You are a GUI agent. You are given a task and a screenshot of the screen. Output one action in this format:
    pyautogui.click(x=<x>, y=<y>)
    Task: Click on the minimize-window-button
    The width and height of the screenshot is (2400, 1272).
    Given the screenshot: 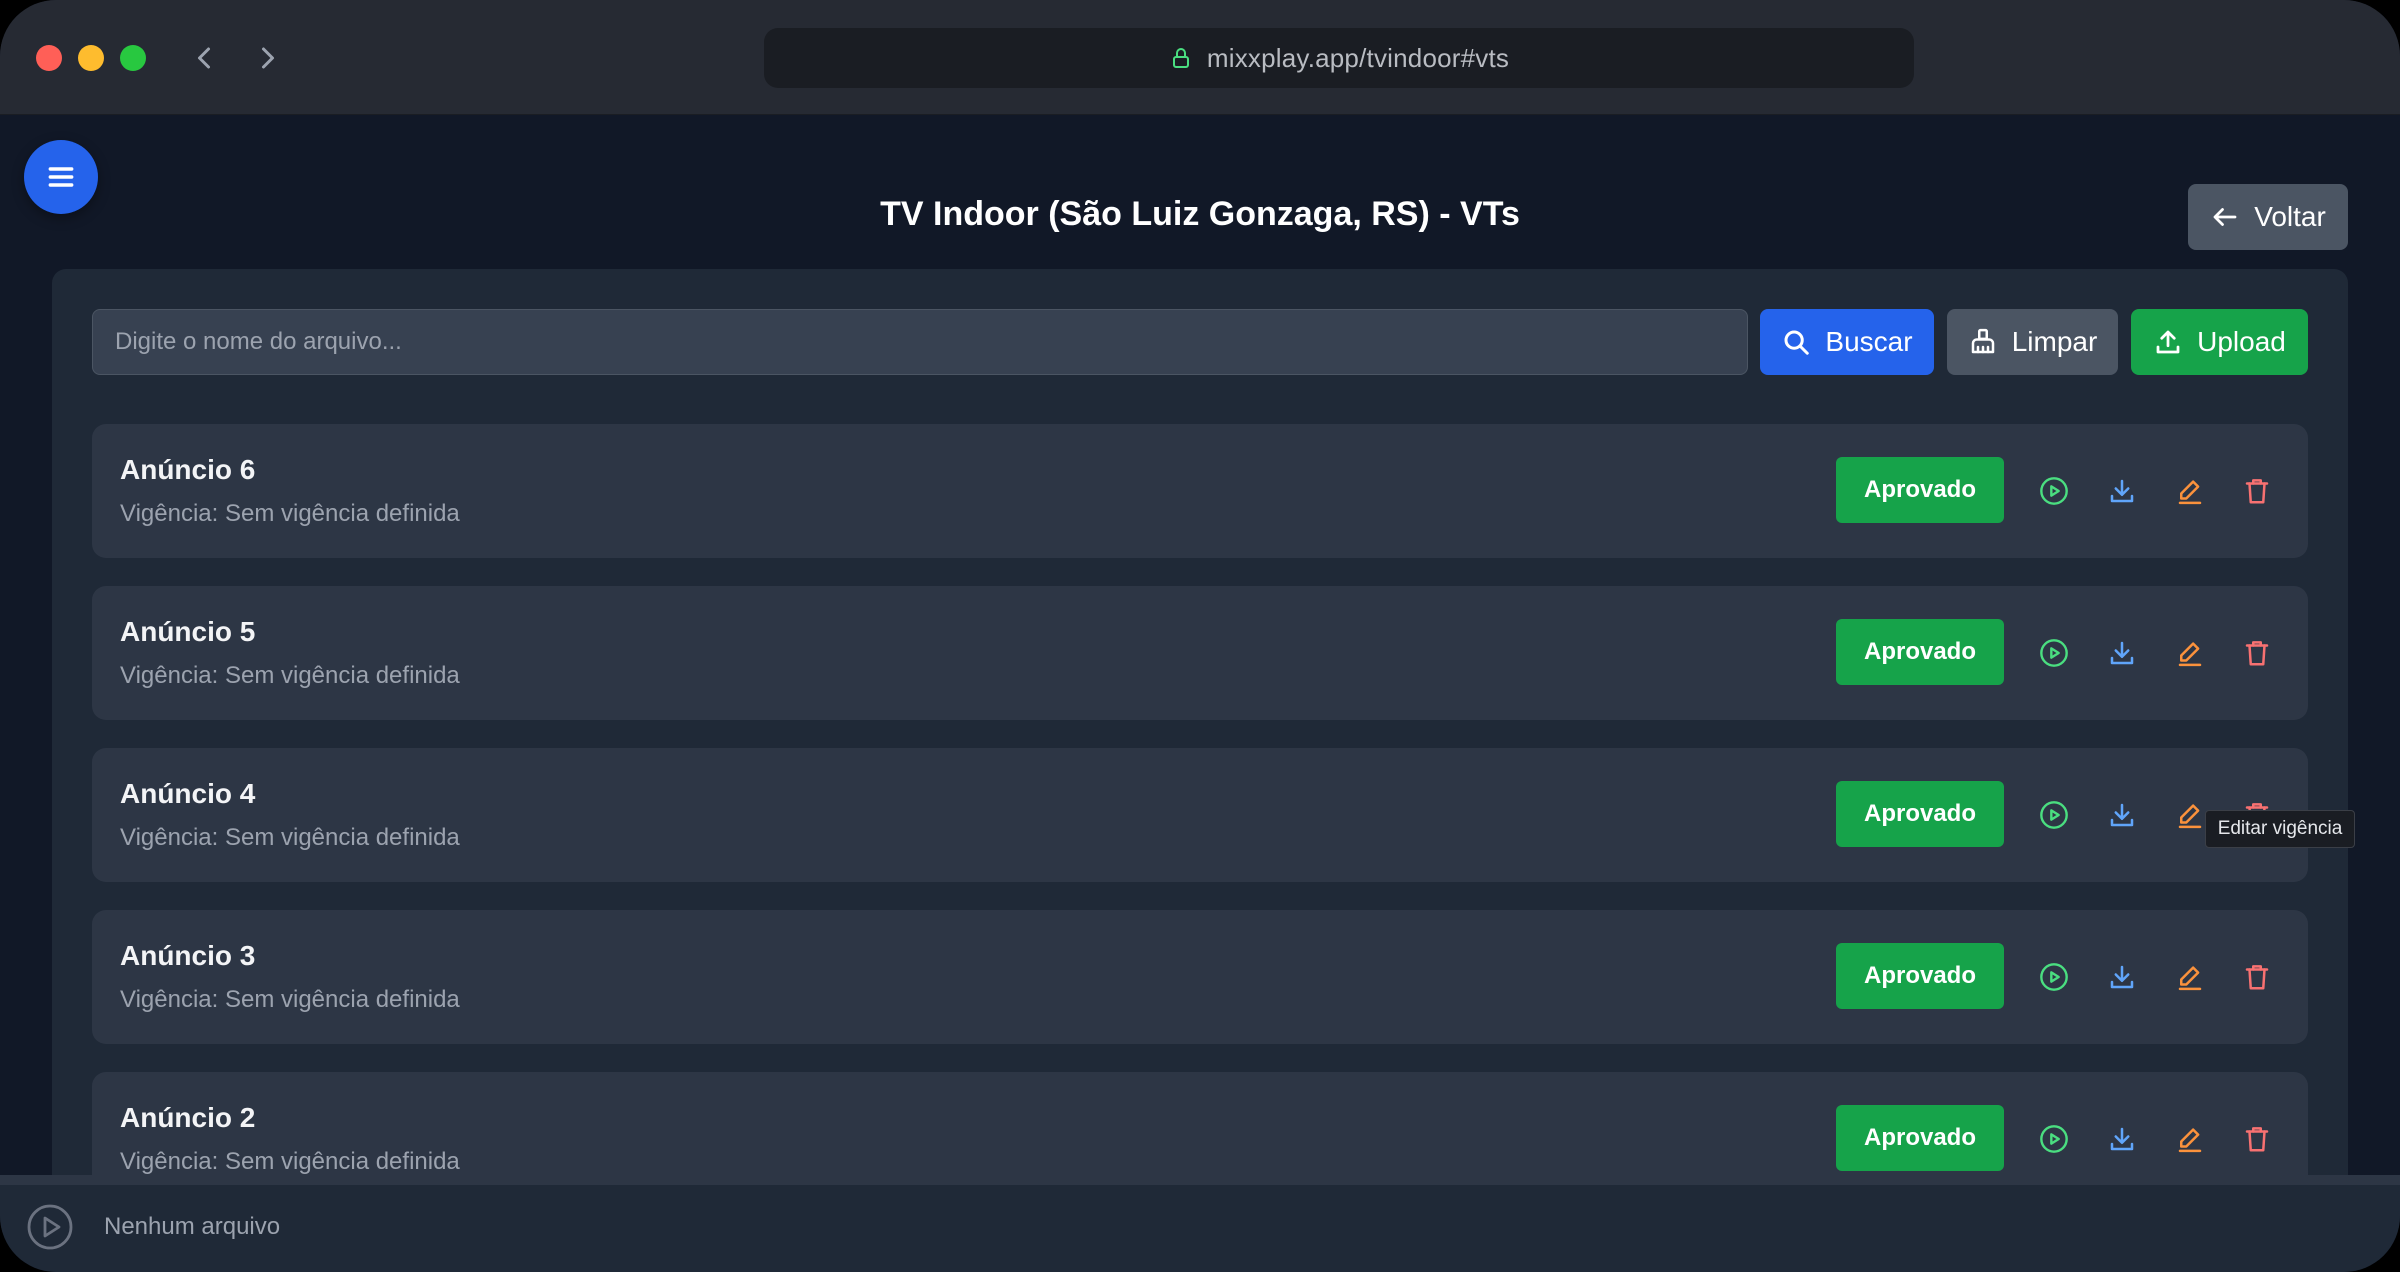 What is the action you would take?
    pyautogui.click(x=91, y=58)
    